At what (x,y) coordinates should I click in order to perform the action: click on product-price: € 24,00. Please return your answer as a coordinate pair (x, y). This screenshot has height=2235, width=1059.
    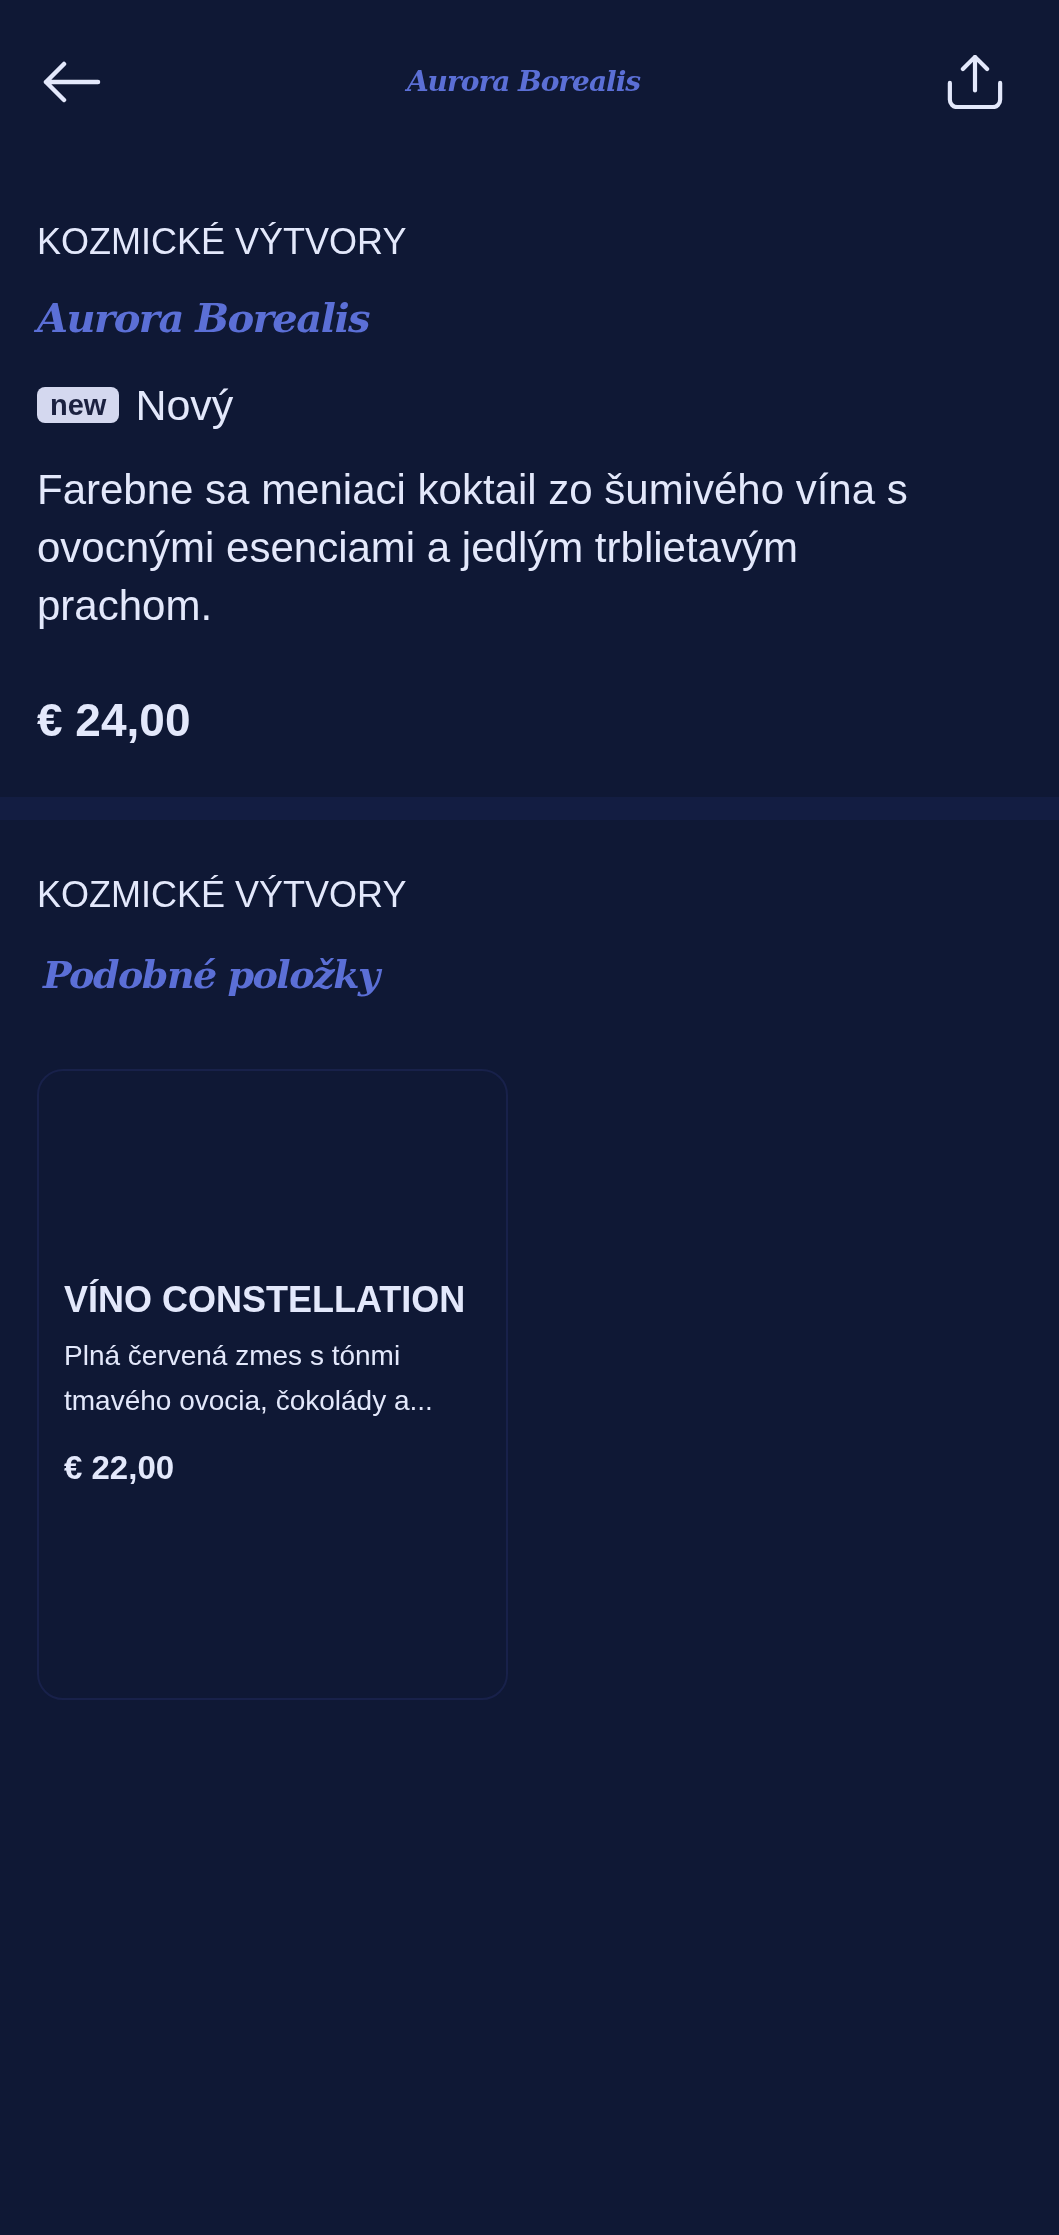
    Looking at the image, I should click on (114, 720).